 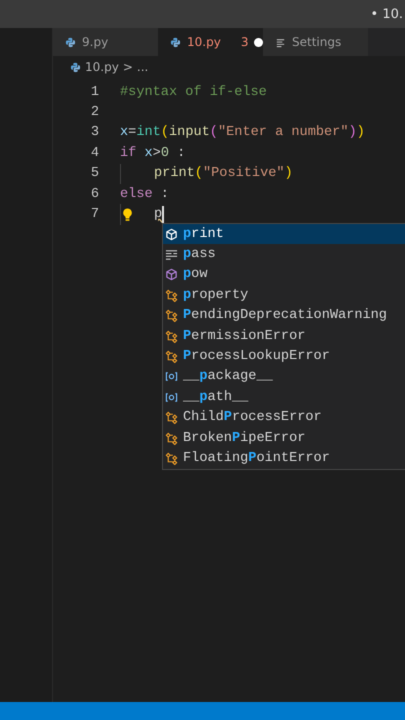 I want to click on code-keyword: if, so click(x=128, y=153).